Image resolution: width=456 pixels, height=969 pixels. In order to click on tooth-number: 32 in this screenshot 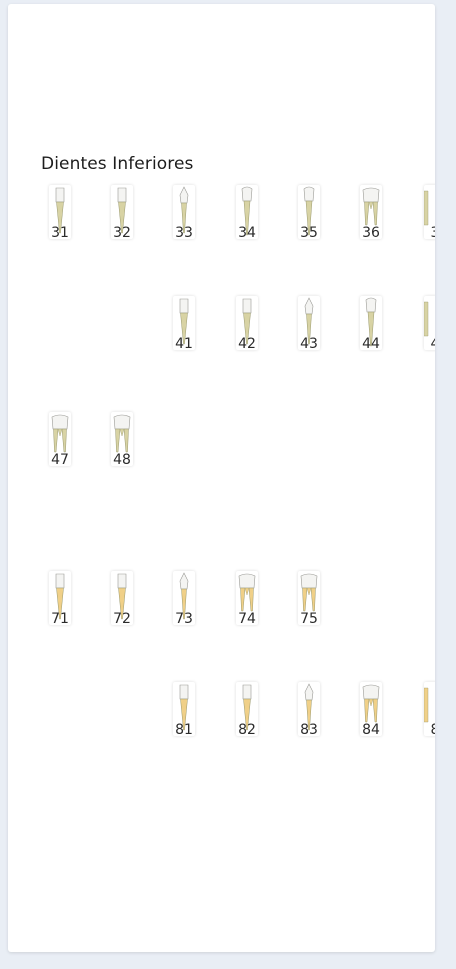, I will do `click(122, 233)`.